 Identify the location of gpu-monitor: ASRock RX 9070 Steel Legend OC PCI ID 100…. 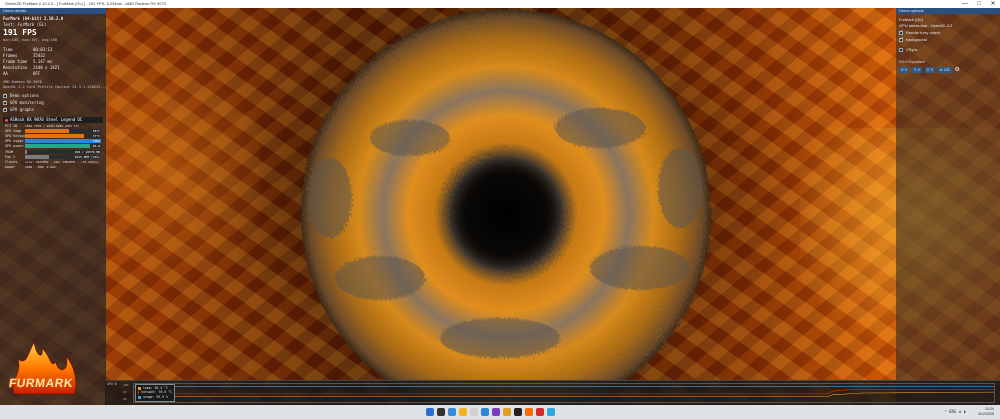
(53, 143).